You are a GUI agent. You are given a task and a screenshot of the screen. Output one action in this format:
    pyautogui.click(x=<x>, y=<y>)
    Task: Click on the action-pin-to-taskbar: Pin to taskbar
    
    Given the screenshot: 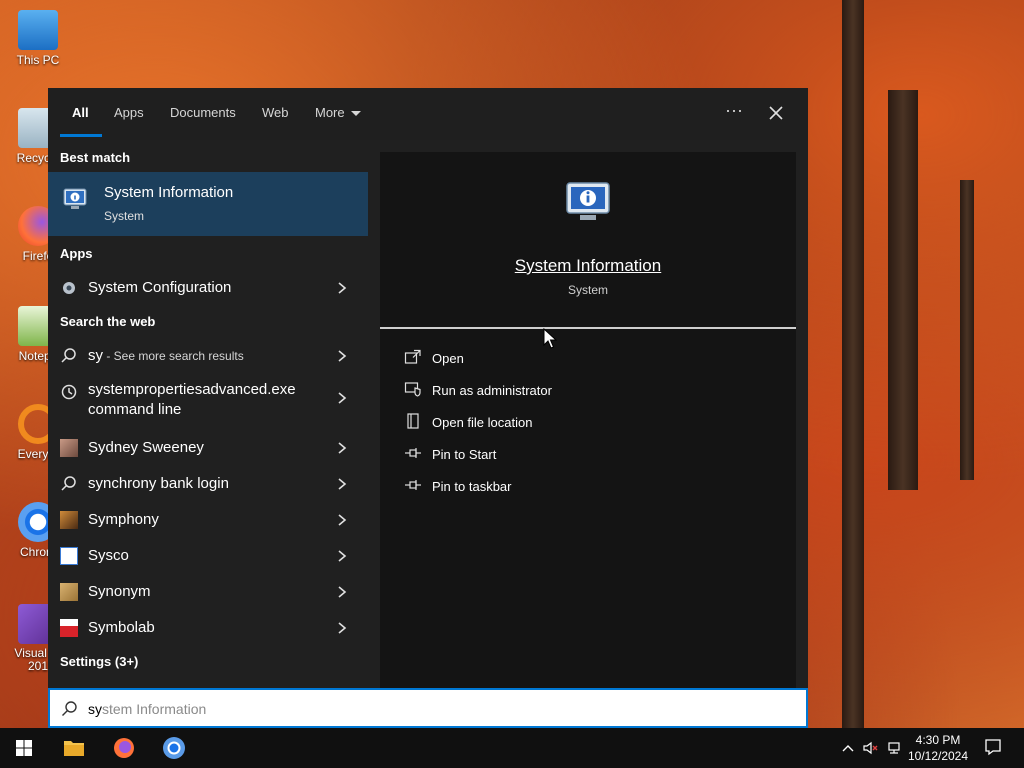 What is the action you would take?
    pyautogui.click(x=590, y=486)
    